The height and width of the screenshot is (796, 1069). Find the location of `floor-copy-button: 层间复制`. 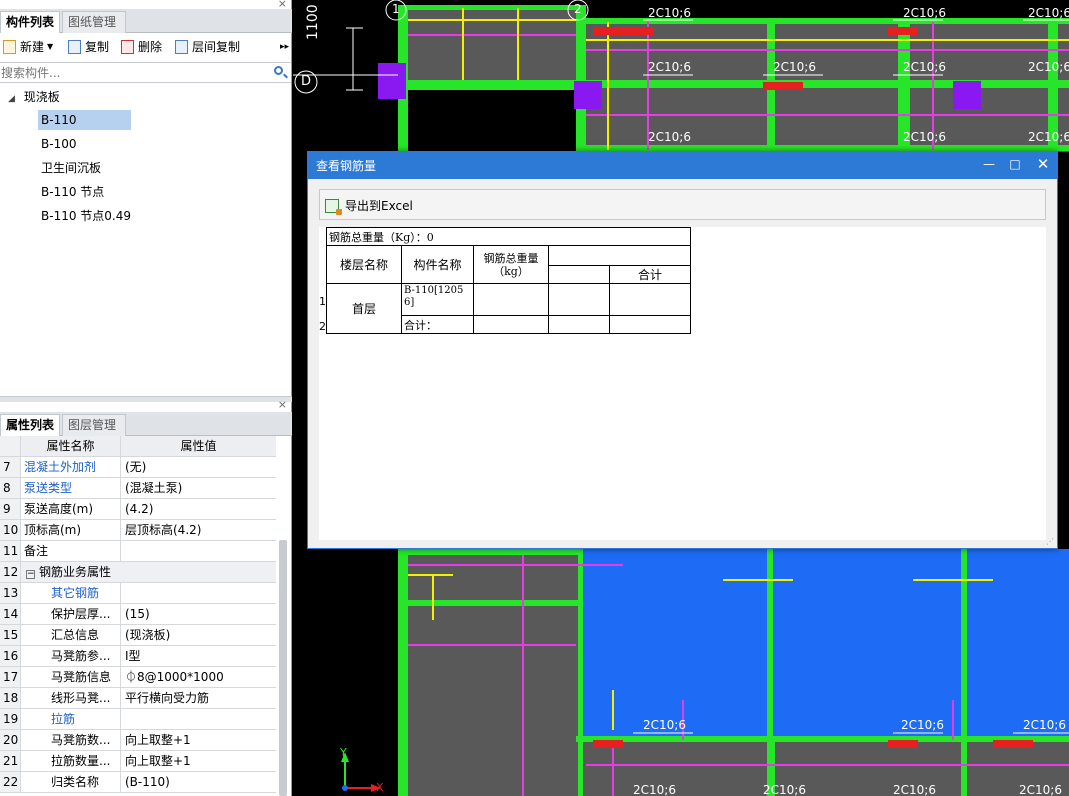

floor-copy-button: 层间复制 is located at coordinates (207, 47).